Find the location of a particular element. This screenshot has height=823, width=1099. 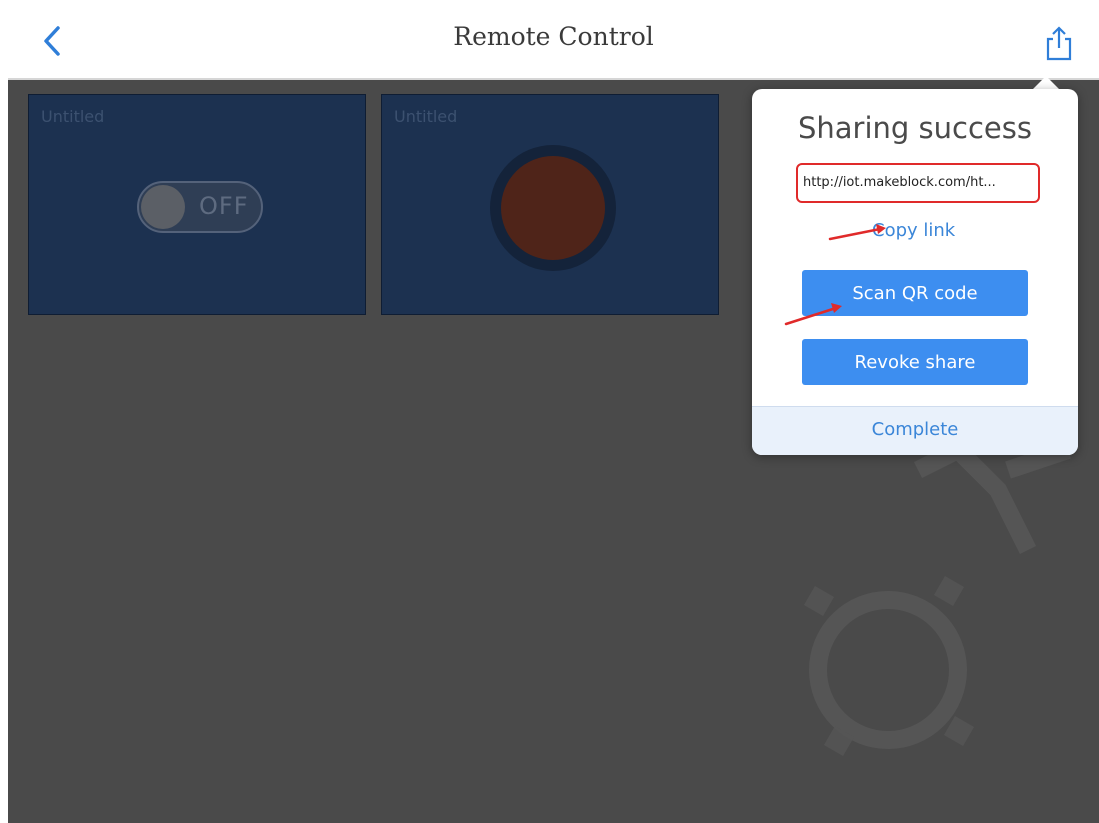

chevron-left-icon is located at coordinates (52, 41).